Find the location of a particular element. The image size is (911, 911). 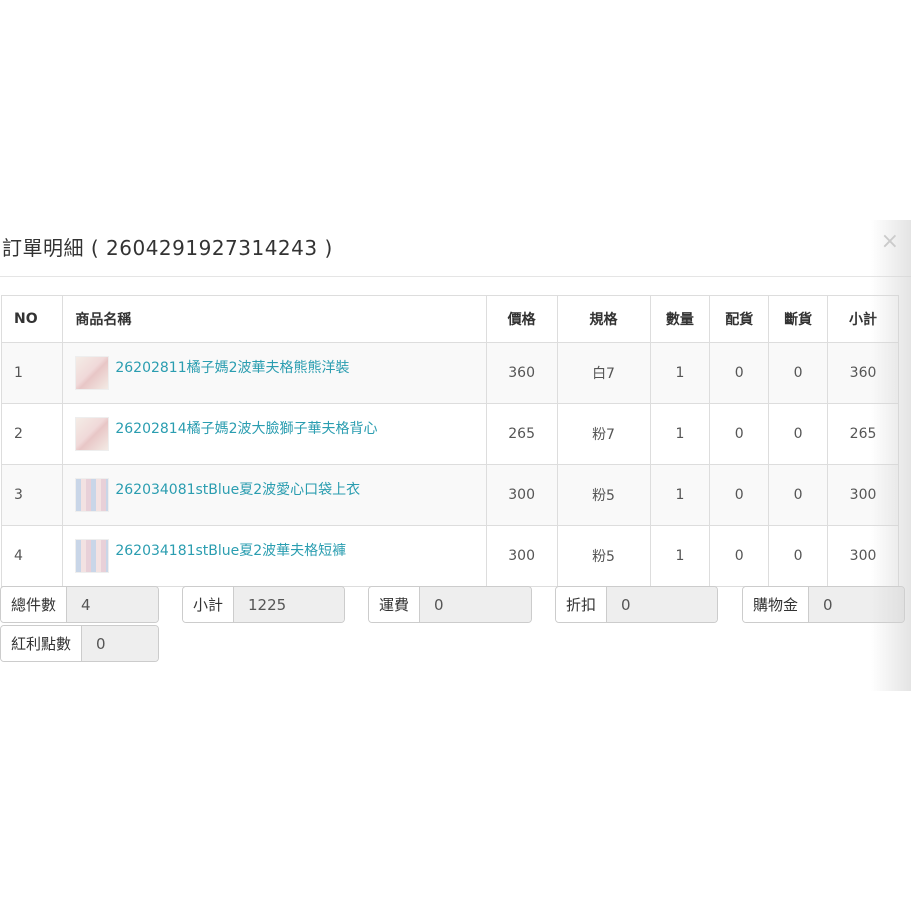

cell-spec: 白7 is located at coordinates (603, 373).